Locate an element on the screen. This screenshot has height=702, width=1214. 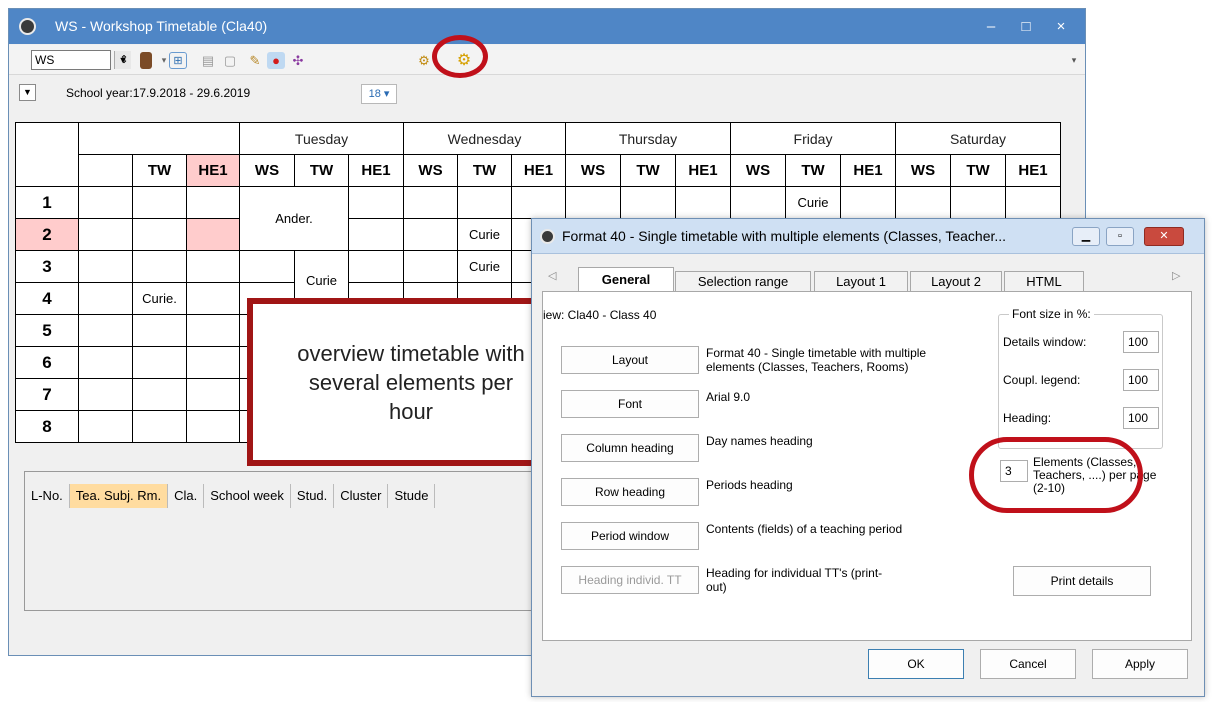
settings-gear-icon: ⚙ is located at coordinates (424, 60).